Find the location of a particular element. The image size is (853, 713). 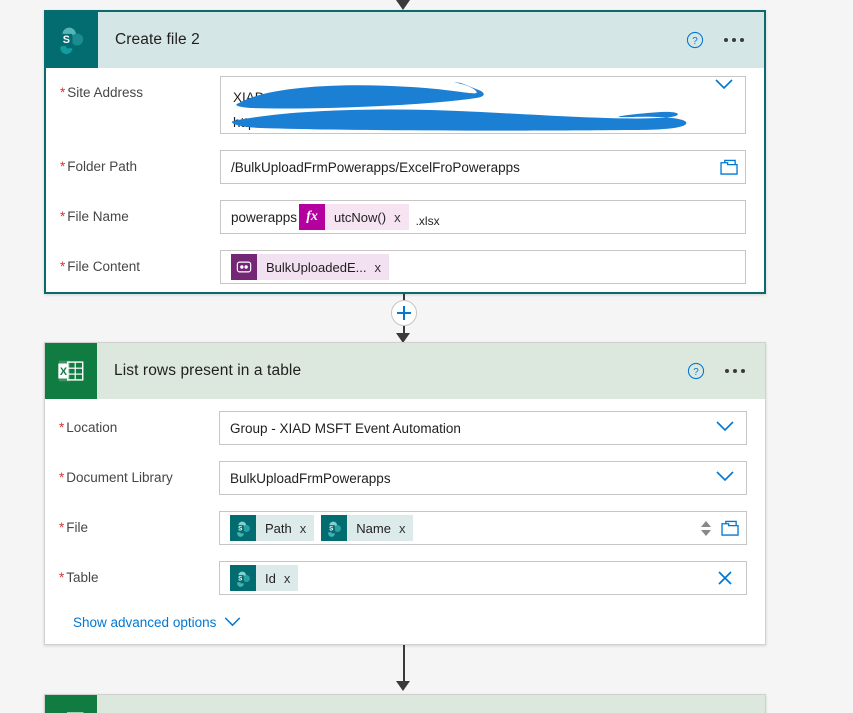

field-label-file: * File is located at coordinates (74, 527).